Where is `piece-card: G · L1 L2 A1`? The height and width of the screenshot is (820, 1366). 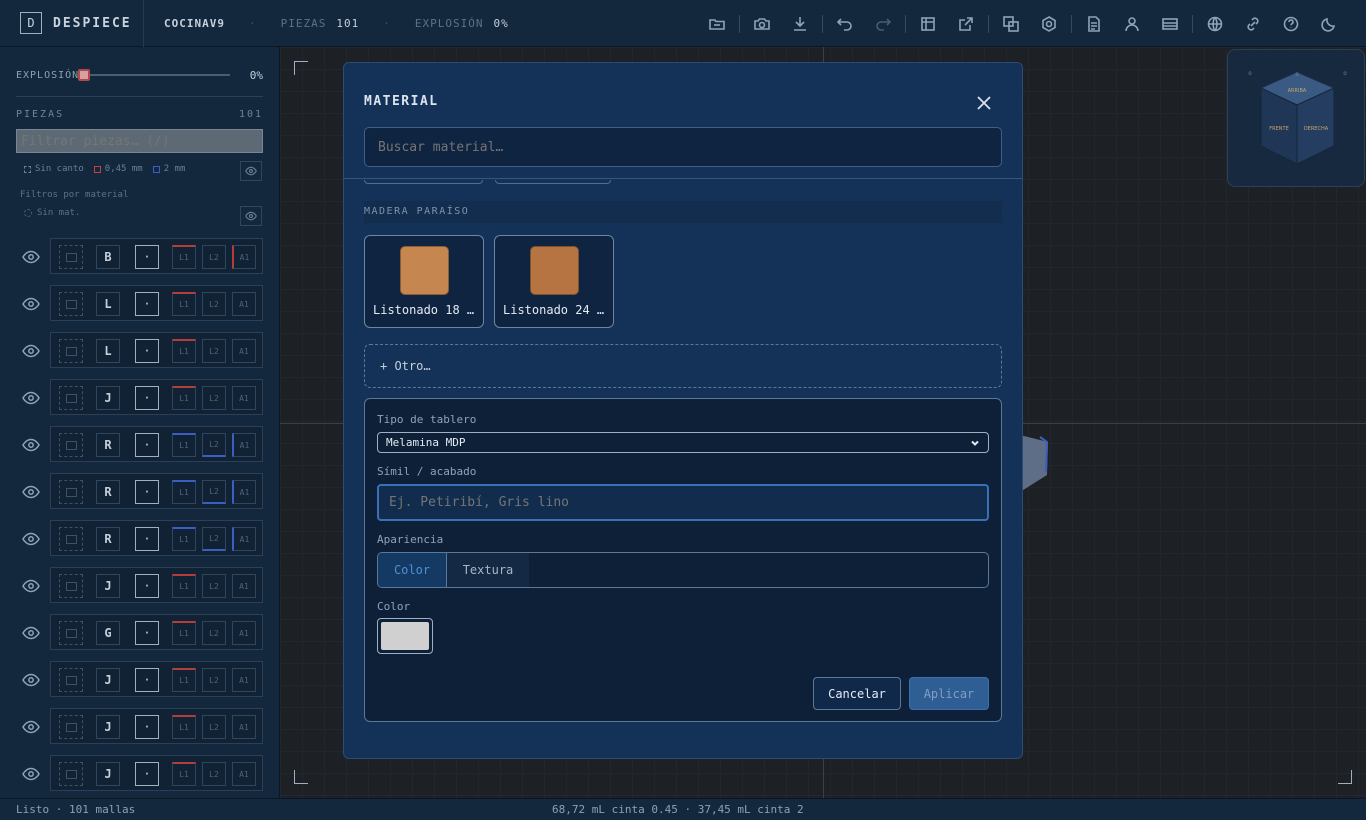
piece-card: G · L1 L2 A1 is located at coordinates (156, 632).